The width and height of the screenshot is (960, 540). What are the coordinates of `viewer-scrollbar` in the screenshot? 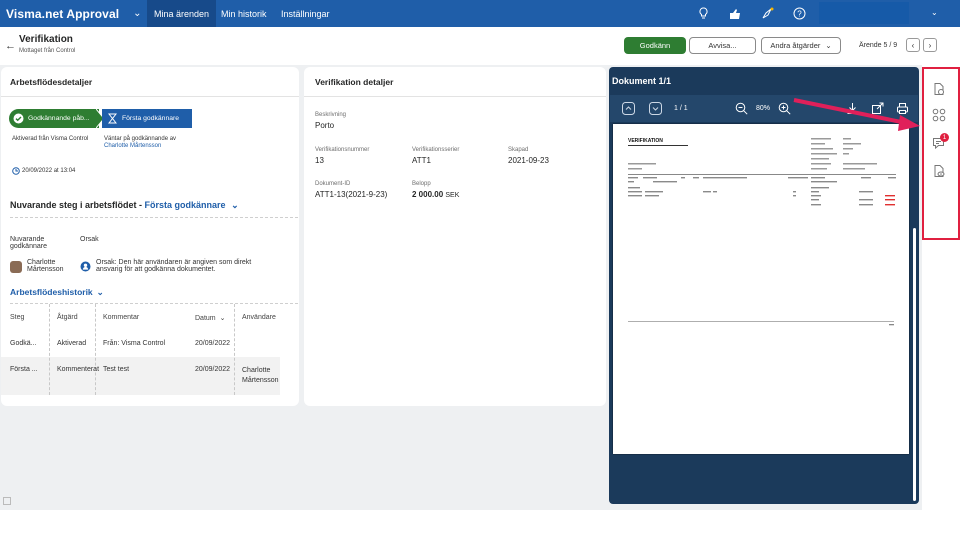 It's located at (914, 364).